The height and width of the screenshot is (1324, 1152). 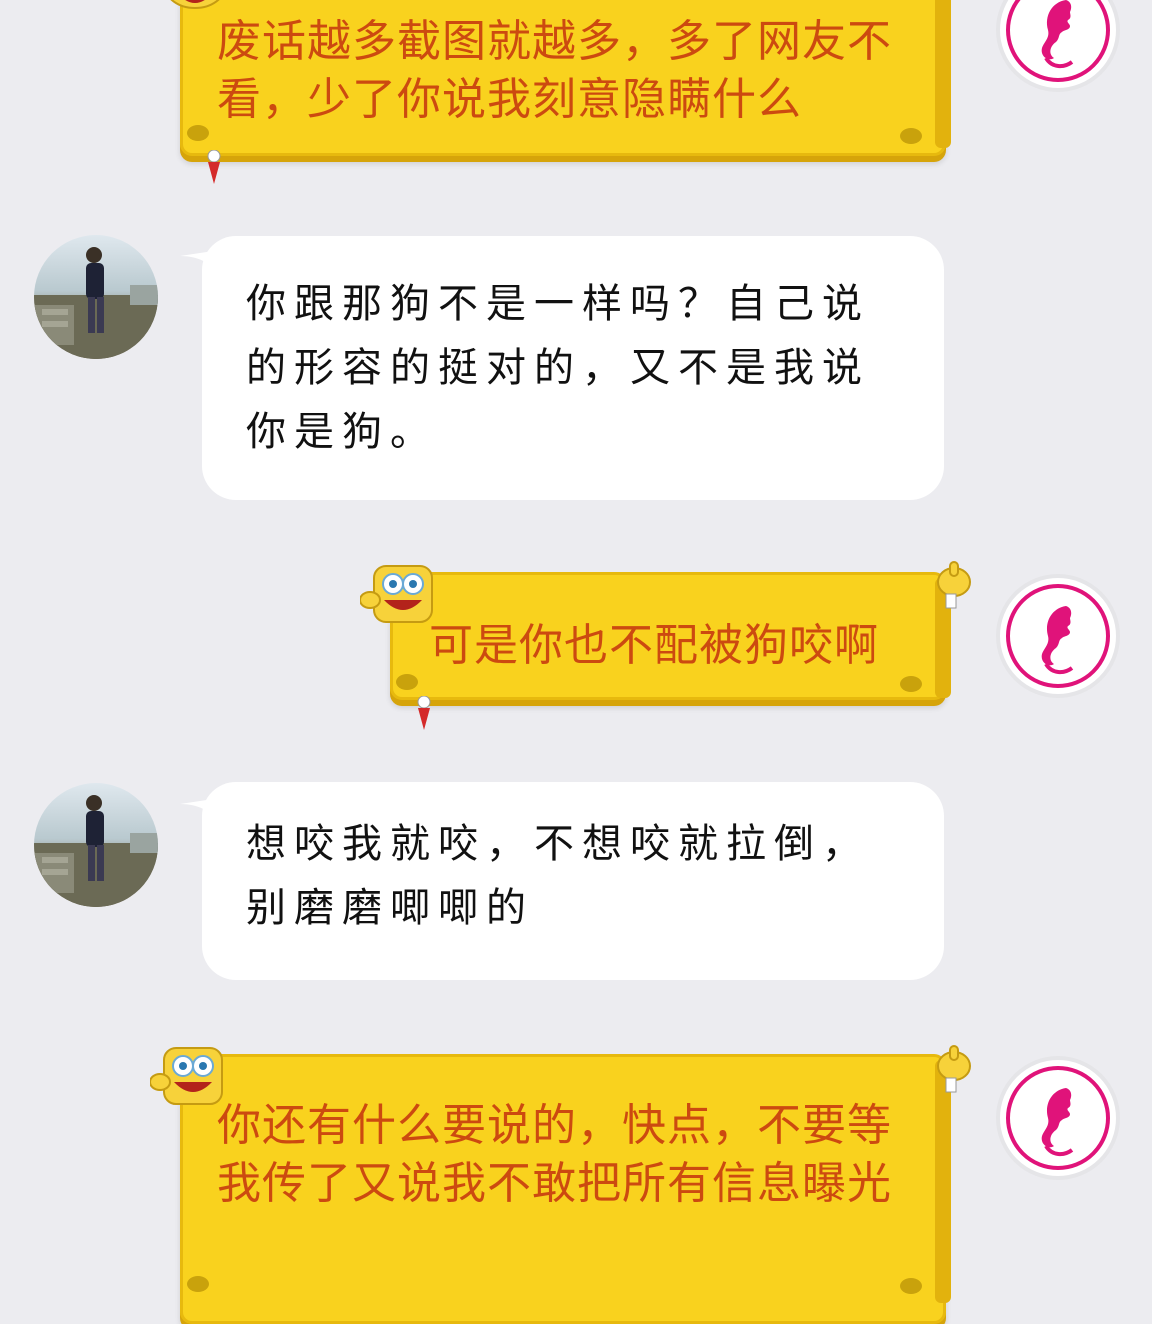 I want to click on message-bubble-other: 你跟那狗不是一样吗？自己说的形容的挺对的，又不是我说你是狗。, so click(x=573, y=368).